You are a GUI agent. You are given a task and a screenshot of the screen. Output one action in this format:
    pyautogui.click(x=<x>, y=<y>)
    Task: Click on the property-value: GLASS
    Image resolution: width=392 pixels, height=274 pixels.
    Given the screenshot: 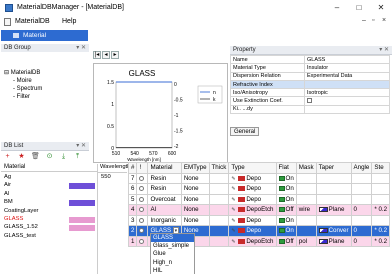 What is the action you would take?
    pyautogui.click(x=347, y=59)
    